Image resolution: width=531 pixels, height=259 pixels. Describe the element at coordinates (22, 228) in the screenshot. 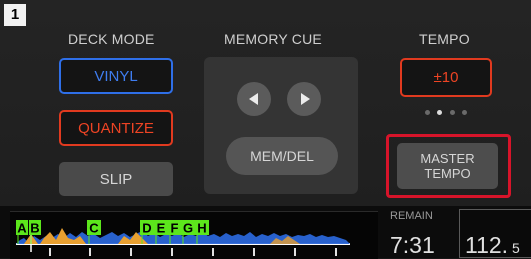

I see `hot-cue-label-a: A` at that location.